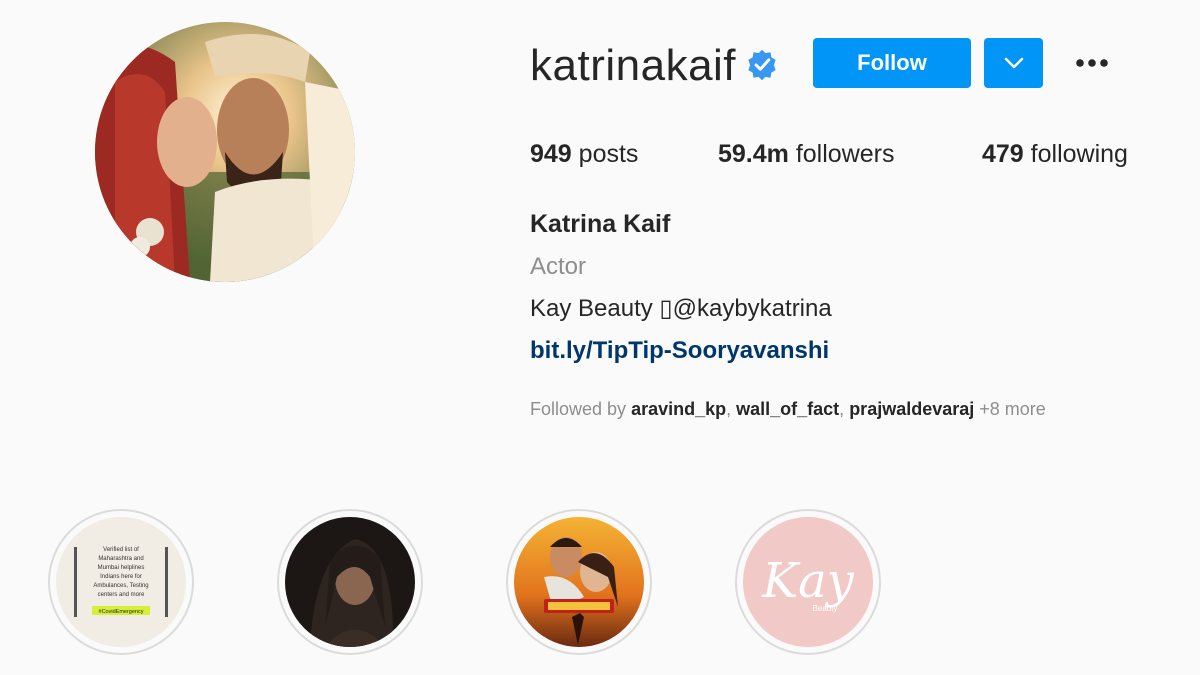 The image size is (1200, 675). I want to click on suggestions-dropdown-button, so click(1013, 63).